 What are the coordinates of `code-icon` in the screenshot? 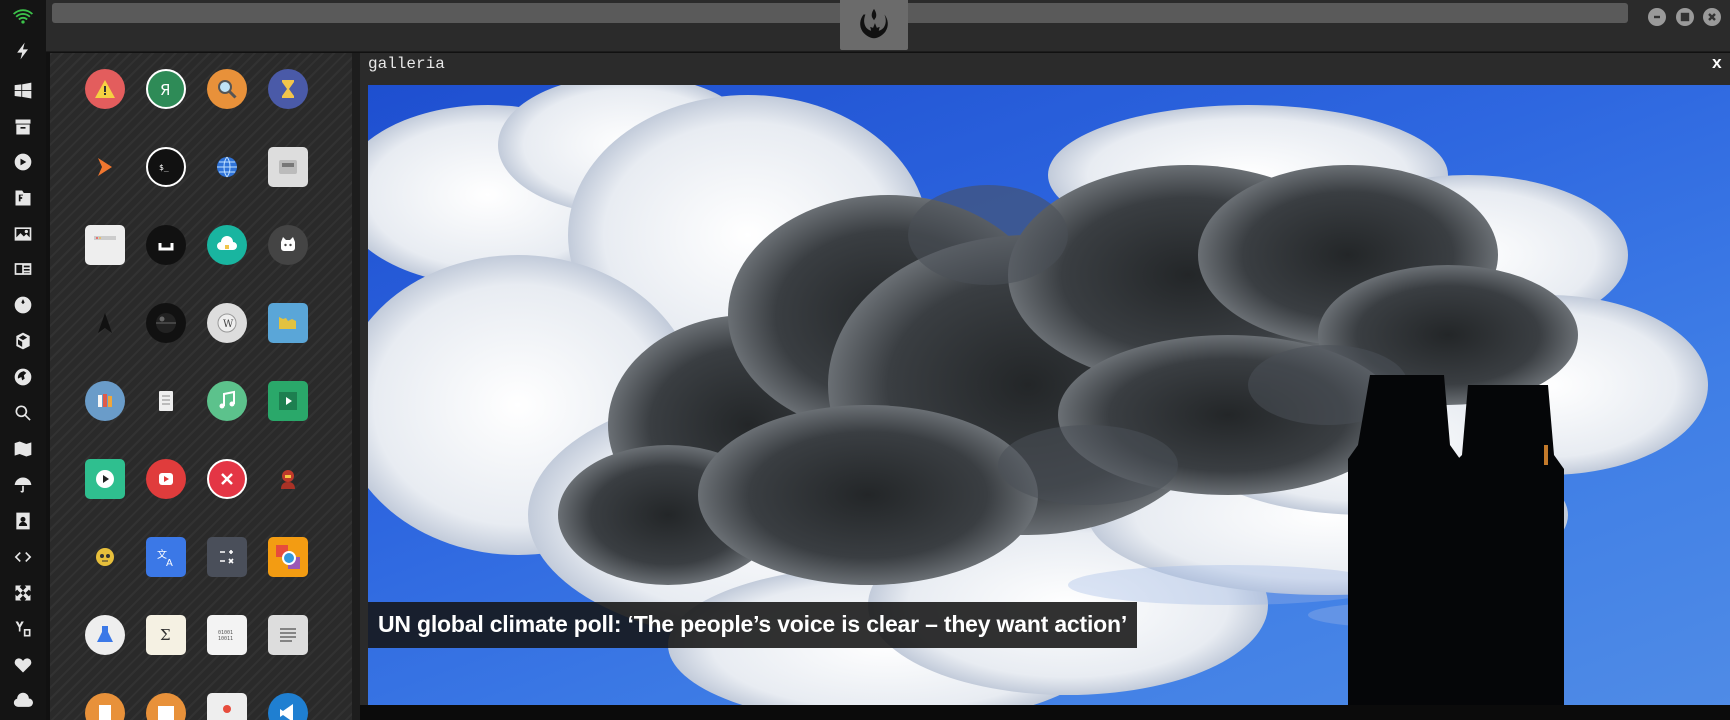 It's located at (23, 557).